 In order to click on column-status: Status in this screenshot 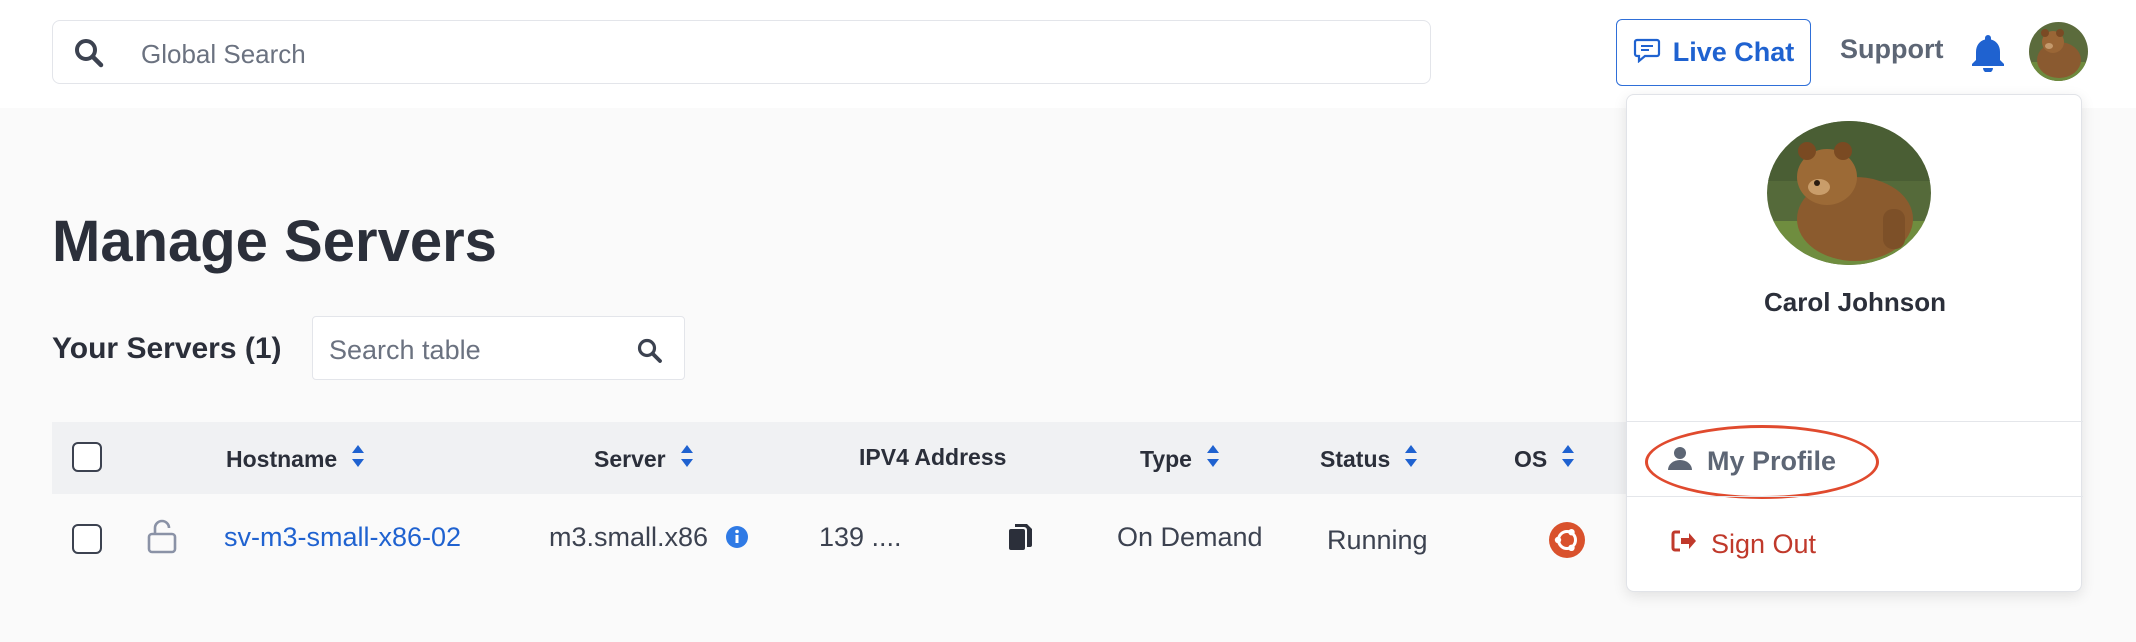, I will do `click(1369, 459)`.